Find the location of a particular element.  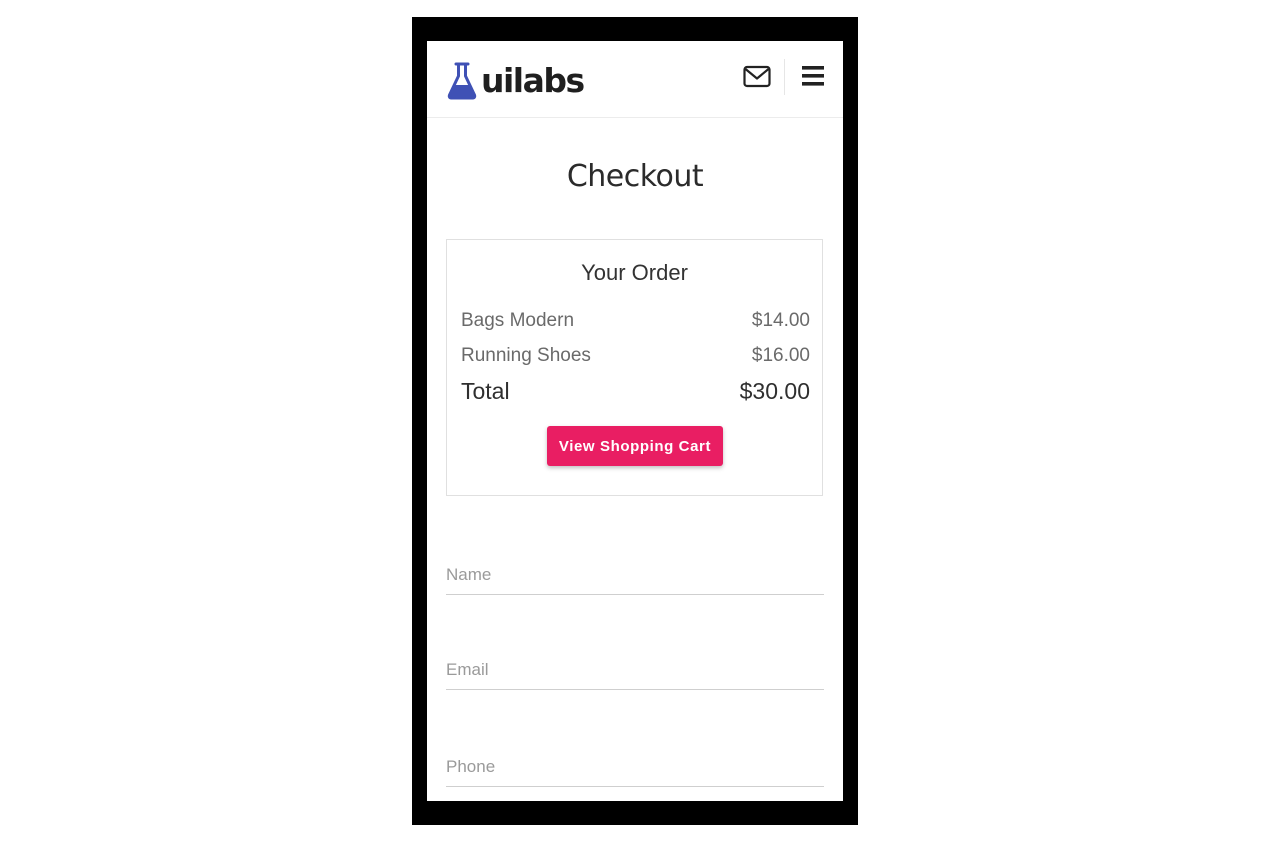

brand-logo: uilabs is located at coordinates (516, 81).